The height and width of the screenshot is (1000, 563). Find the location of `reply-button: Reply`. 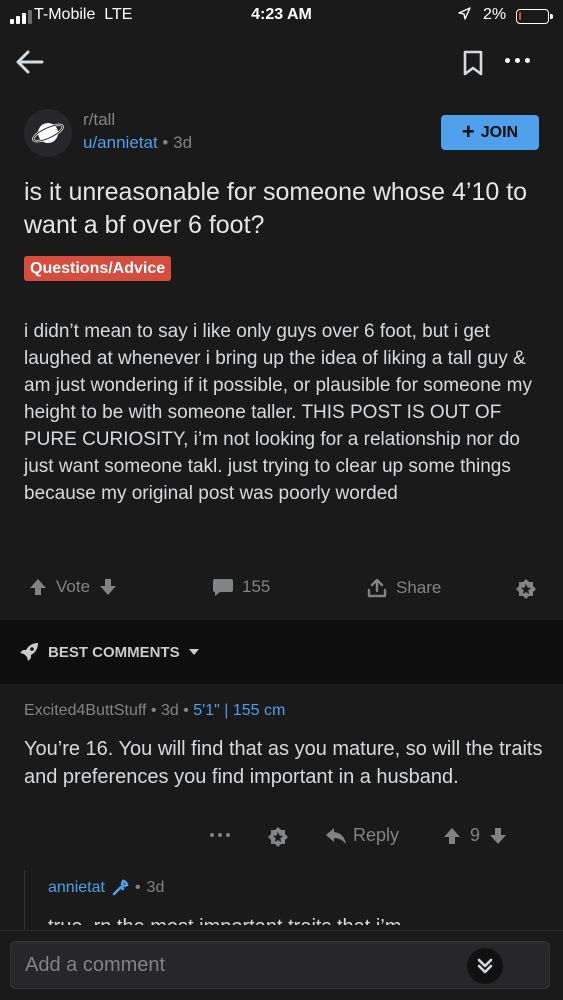

reply-button: Reply is located at coordinates (362, 835).